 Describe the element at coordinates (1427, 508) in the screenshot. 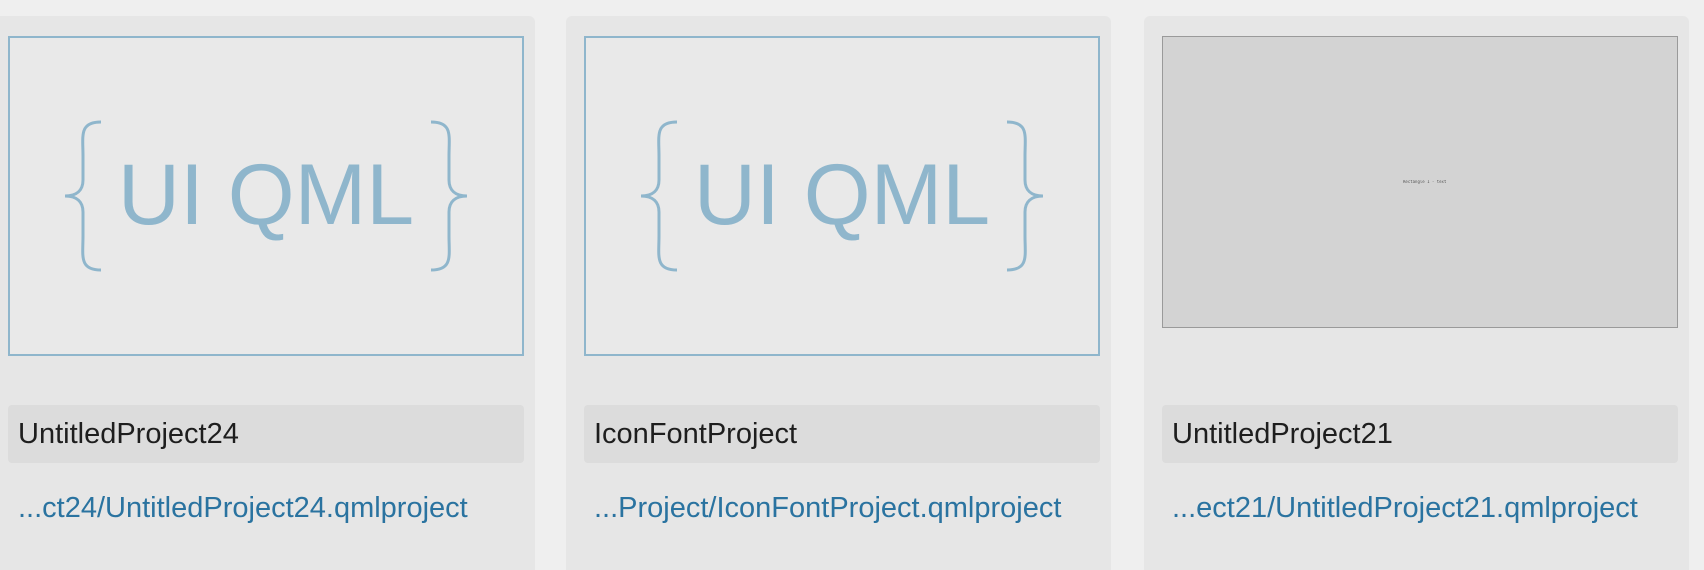

I see `project-path-link: ...ect21/UntitledProject21.qmlproject` at that location.